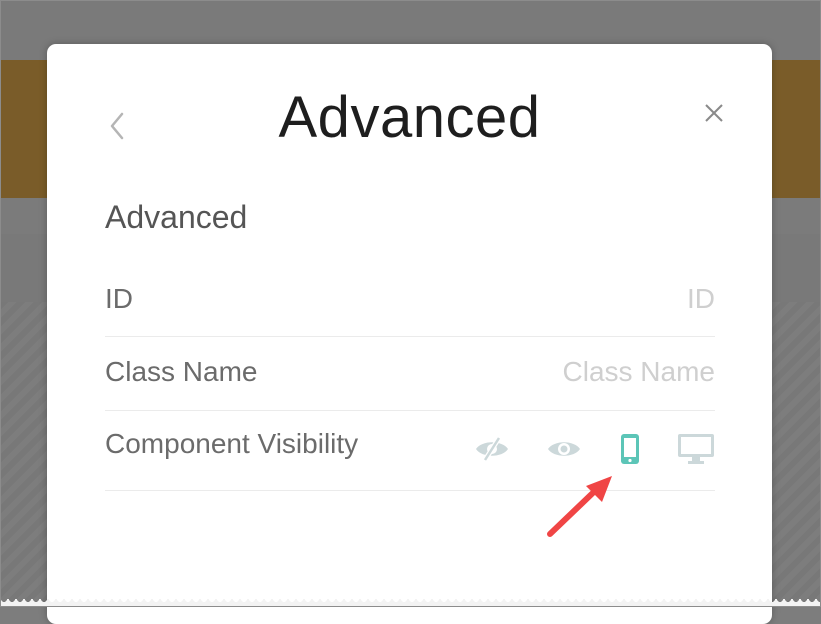 The height and width of the screenshot is (624, 821). What do you see at coordinates (595, 299) in the screenshot?
I see `id-input` at bounding box center [595, 299].